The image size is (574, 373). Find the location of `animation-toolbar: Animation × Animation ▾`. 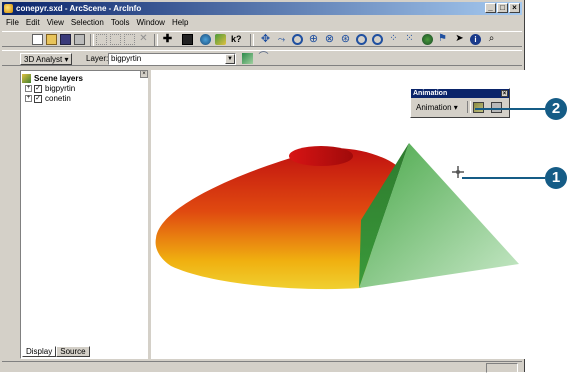

animation-toolbar: Animation × Animation ▾ is located at coordinates (460, 103).